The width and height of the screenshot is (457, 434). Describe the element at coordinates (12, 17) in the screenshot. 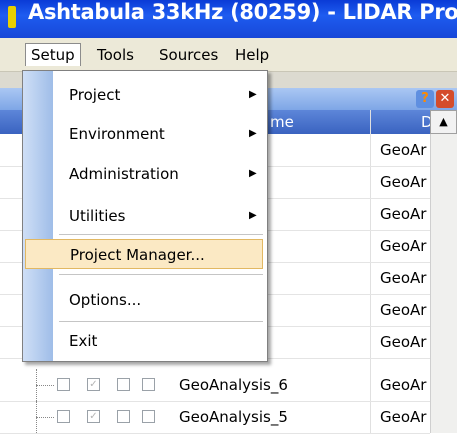

I see `app-icon` at that location.